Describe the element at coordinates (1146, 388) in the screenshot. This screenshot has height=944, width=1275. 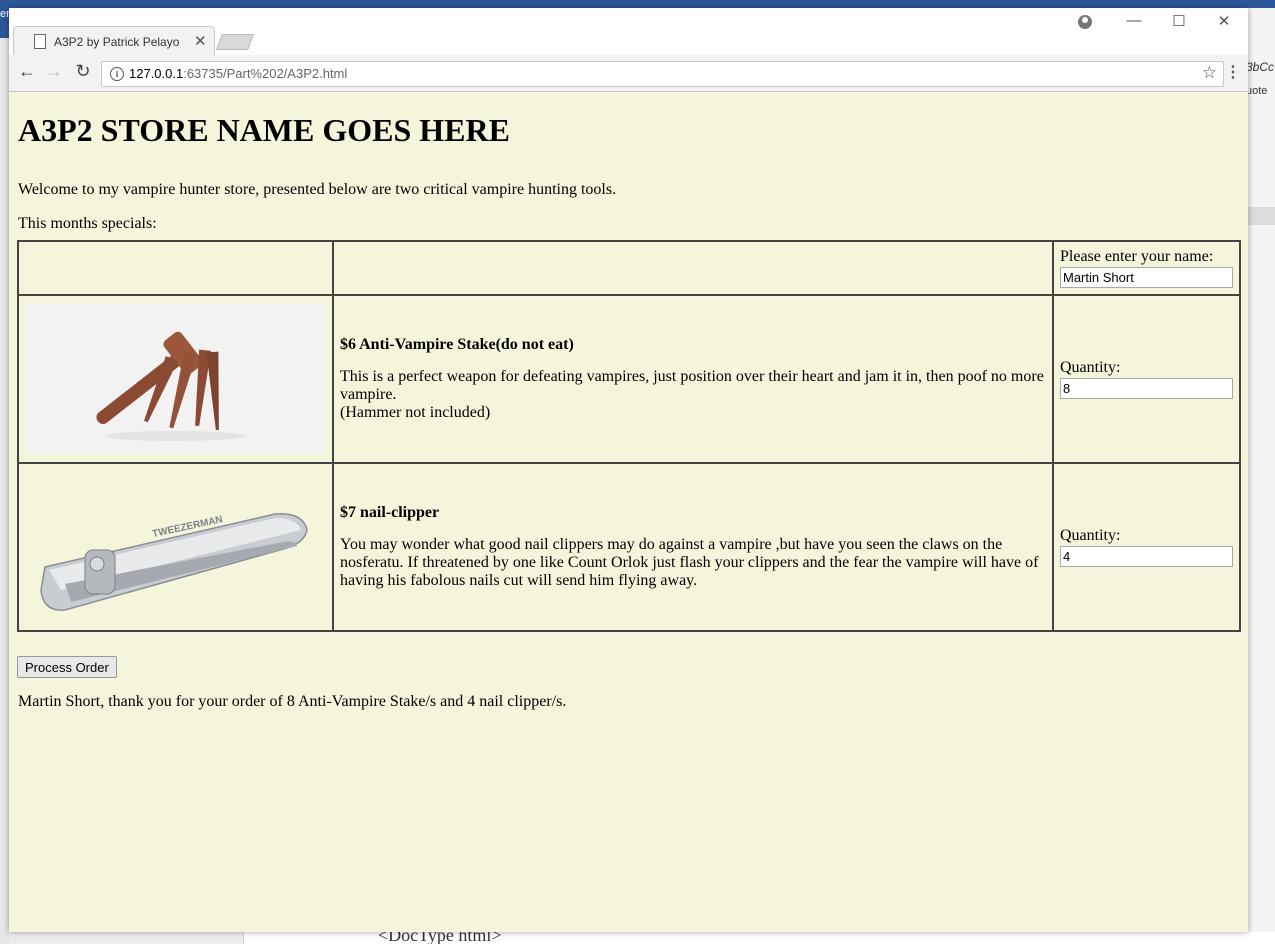
I see `stake-quantity-input` at that location.